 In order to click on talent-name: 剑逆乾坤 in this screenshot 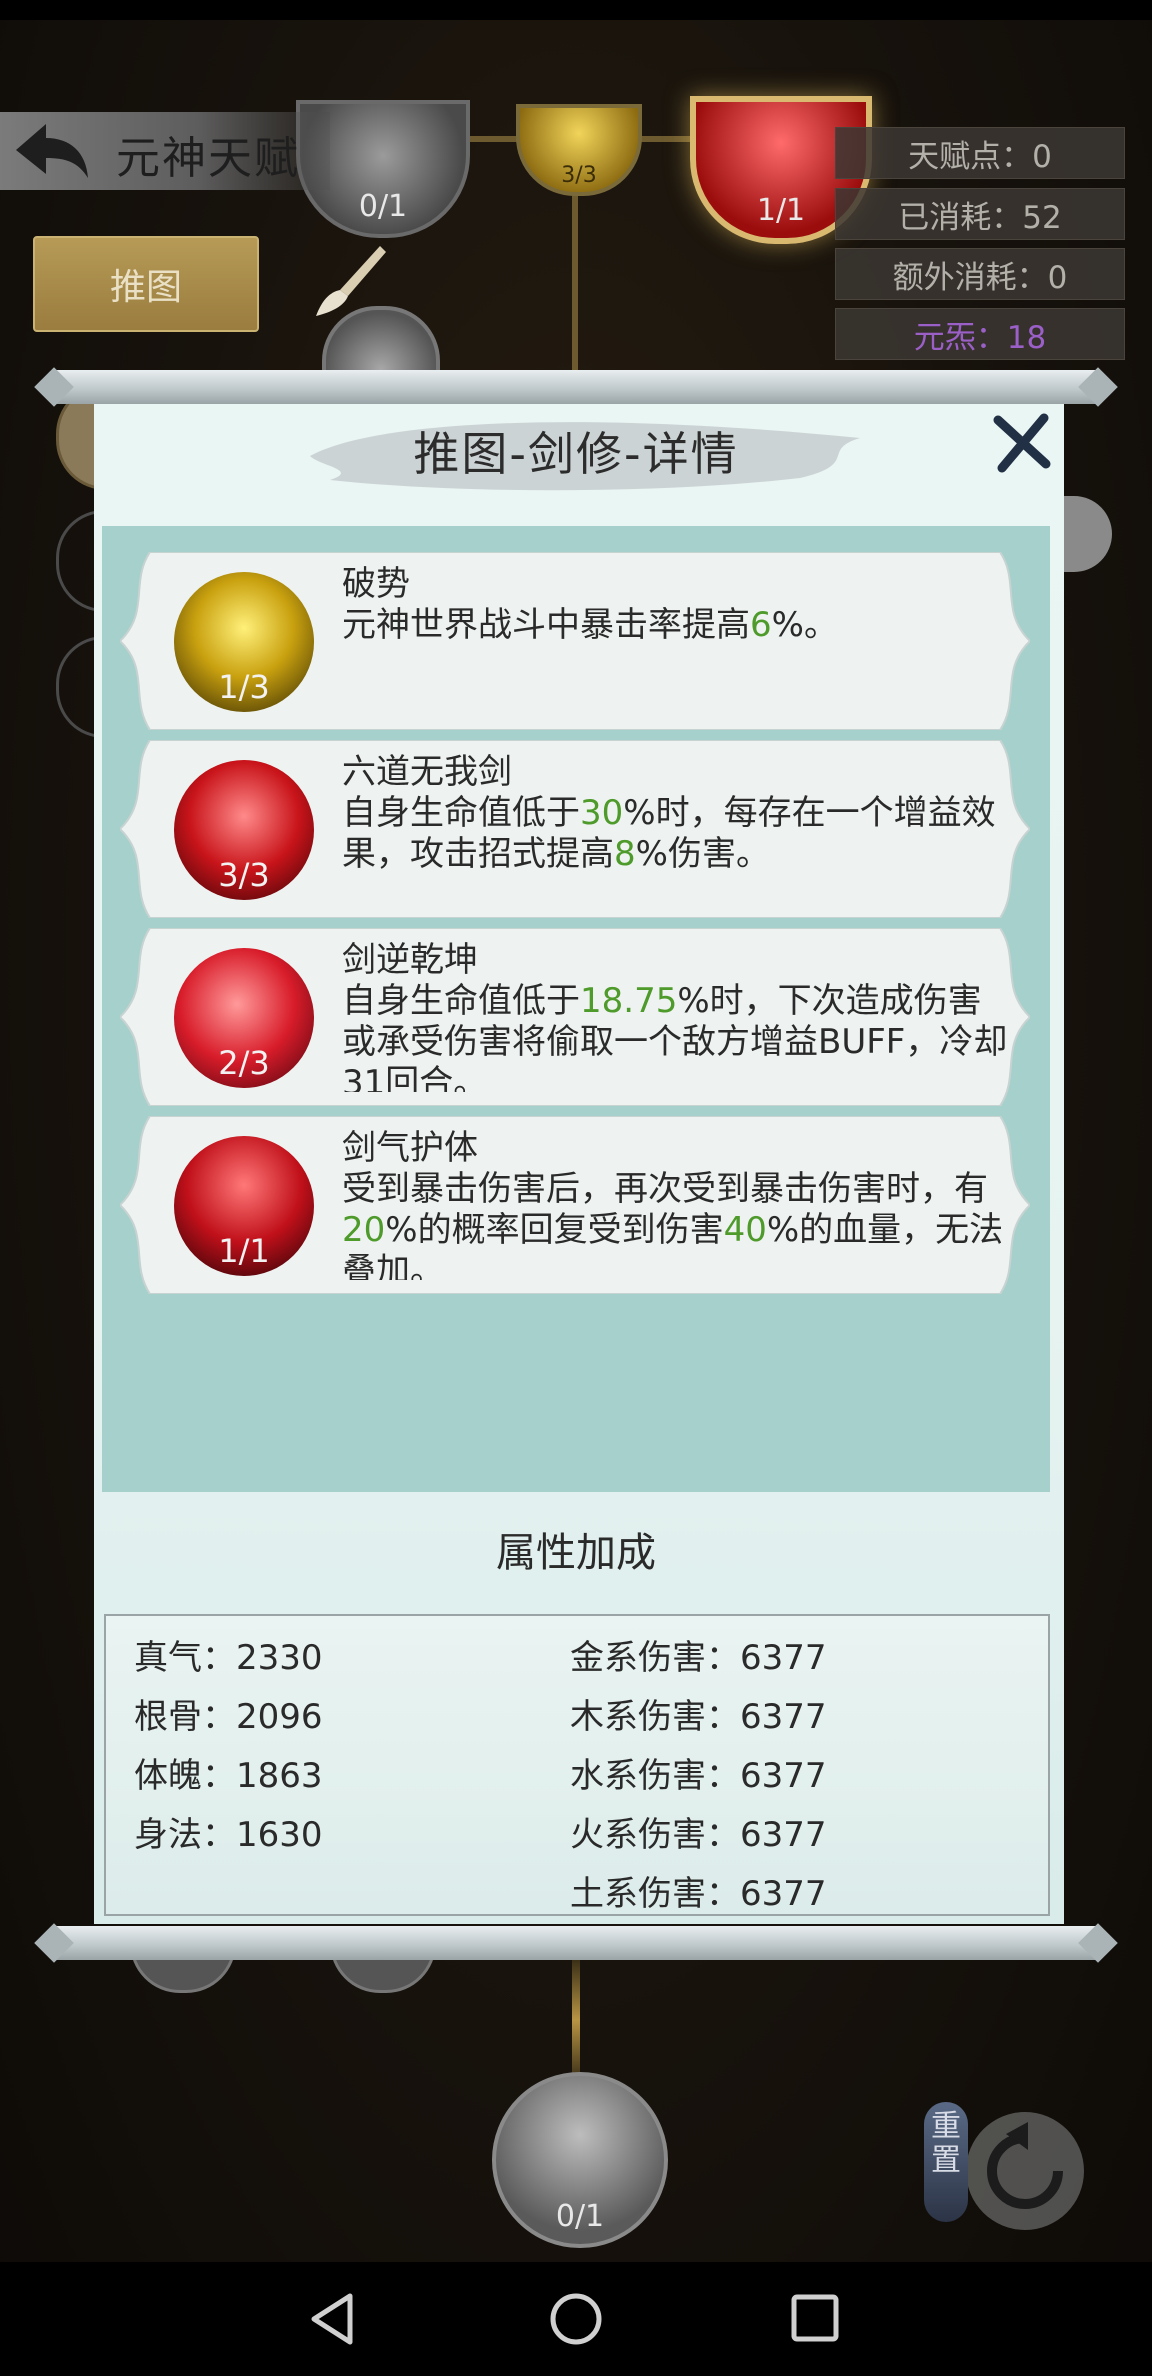, I will do `click(410, 960)`.